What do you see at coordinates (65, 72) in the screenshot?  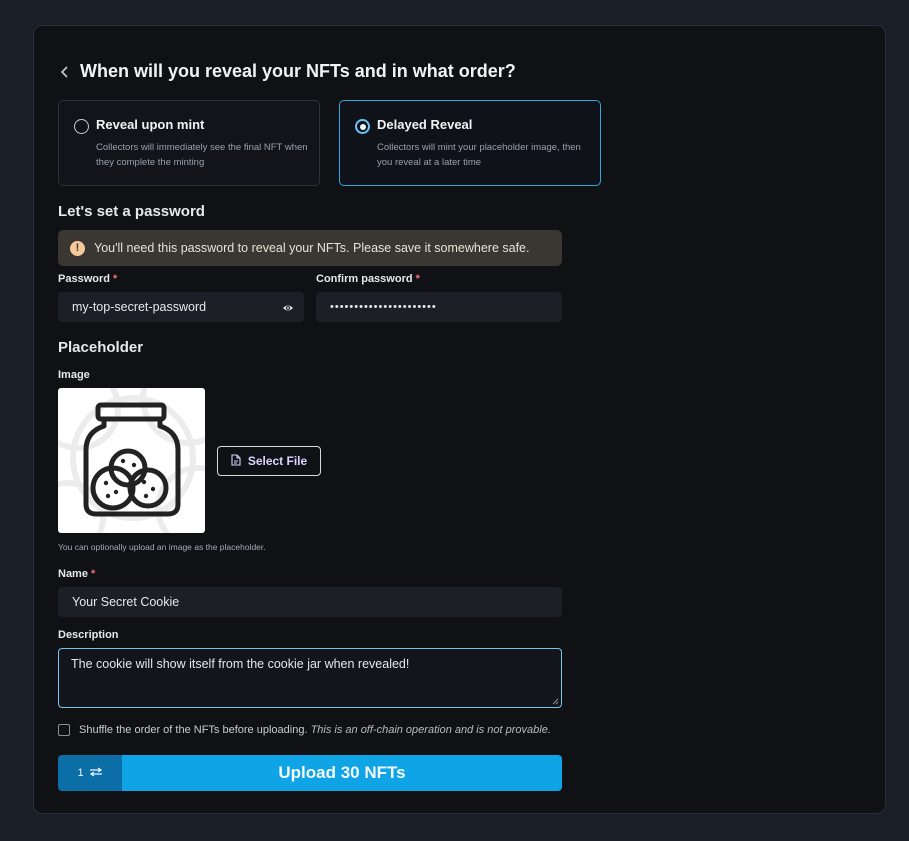 I see `chevron-left-icon` at bounding box center [65, 72].